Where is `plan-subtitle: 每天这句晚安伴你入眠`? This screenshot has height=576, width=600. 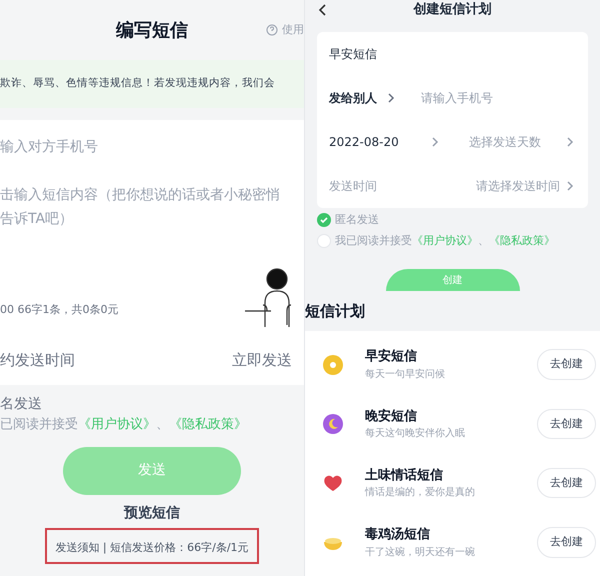
plan-subtitle: 每天这句晚安伴你入眠 is located at coordinates (415, 434).